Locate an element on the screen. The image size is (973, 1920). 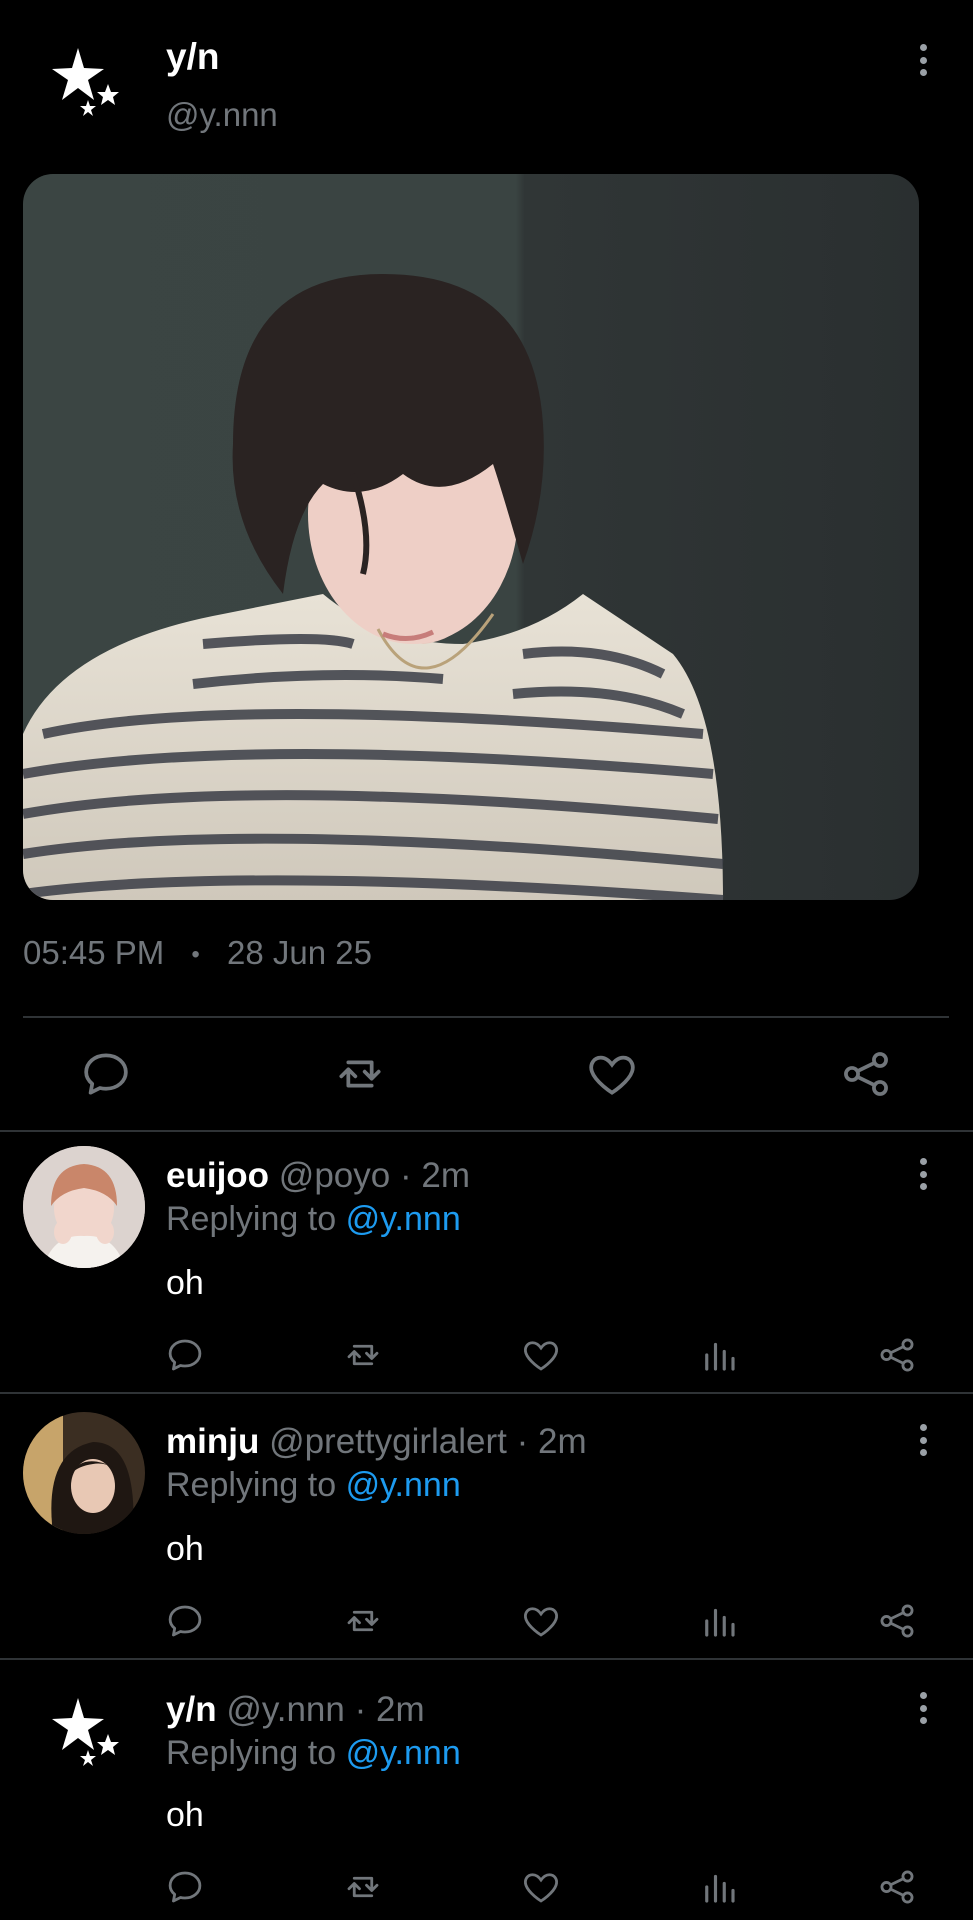
post-time: 05:45 PM is located at coordinates (94, 952).